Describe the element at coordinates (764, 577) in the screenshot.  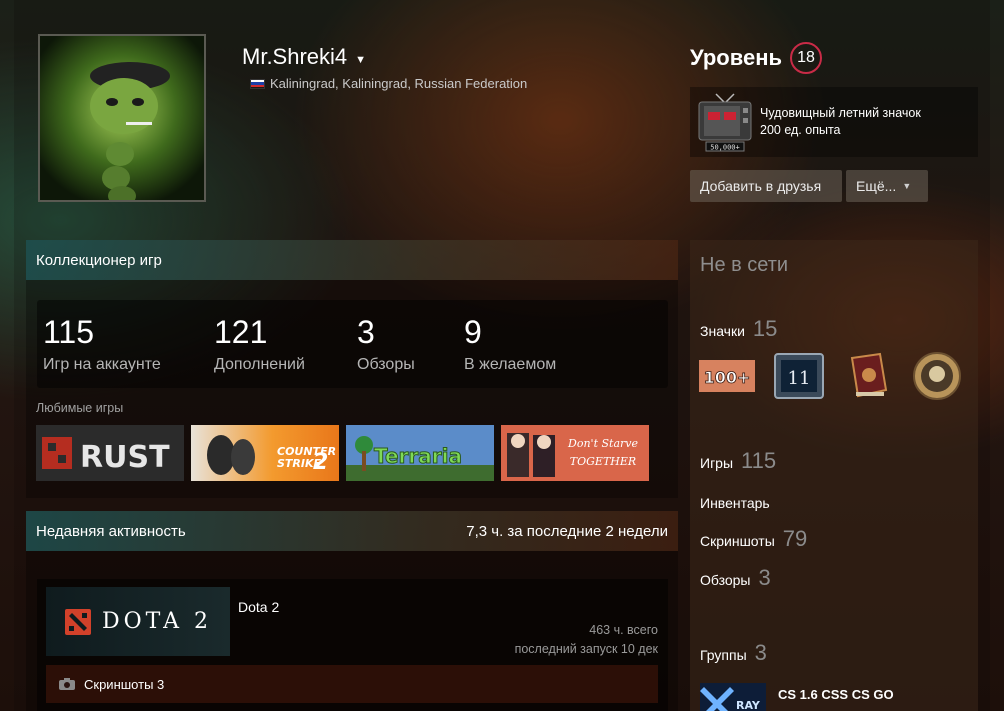
I see `reviews-count: 3` at that location.